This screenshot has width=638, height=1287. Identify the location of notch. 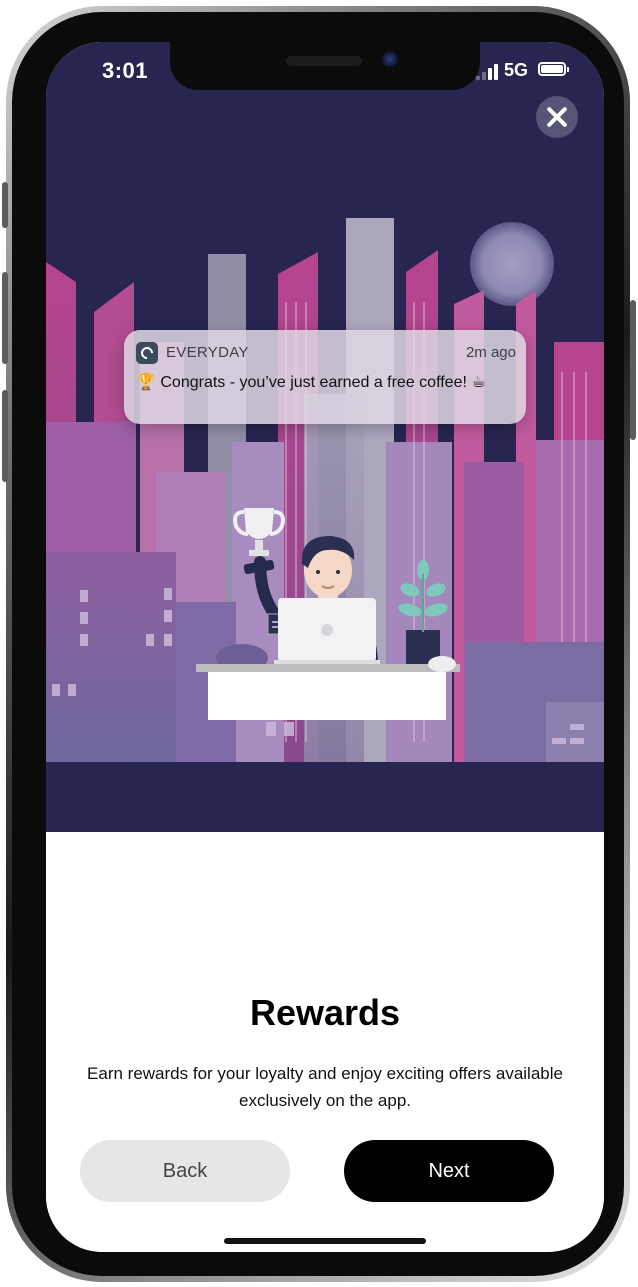
(325, 66).